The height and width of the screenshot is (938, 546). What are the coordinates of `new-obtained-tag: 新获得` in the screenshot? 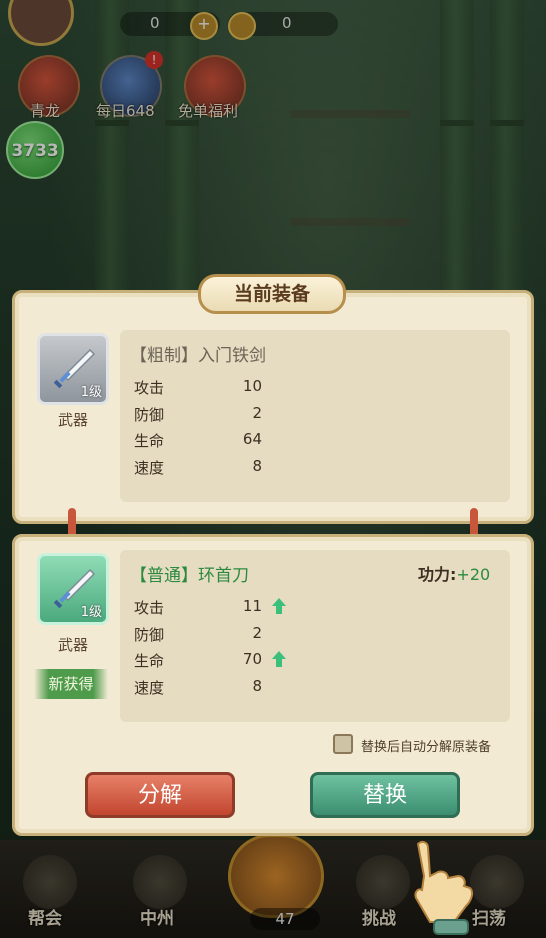 It's located at (71, 684).